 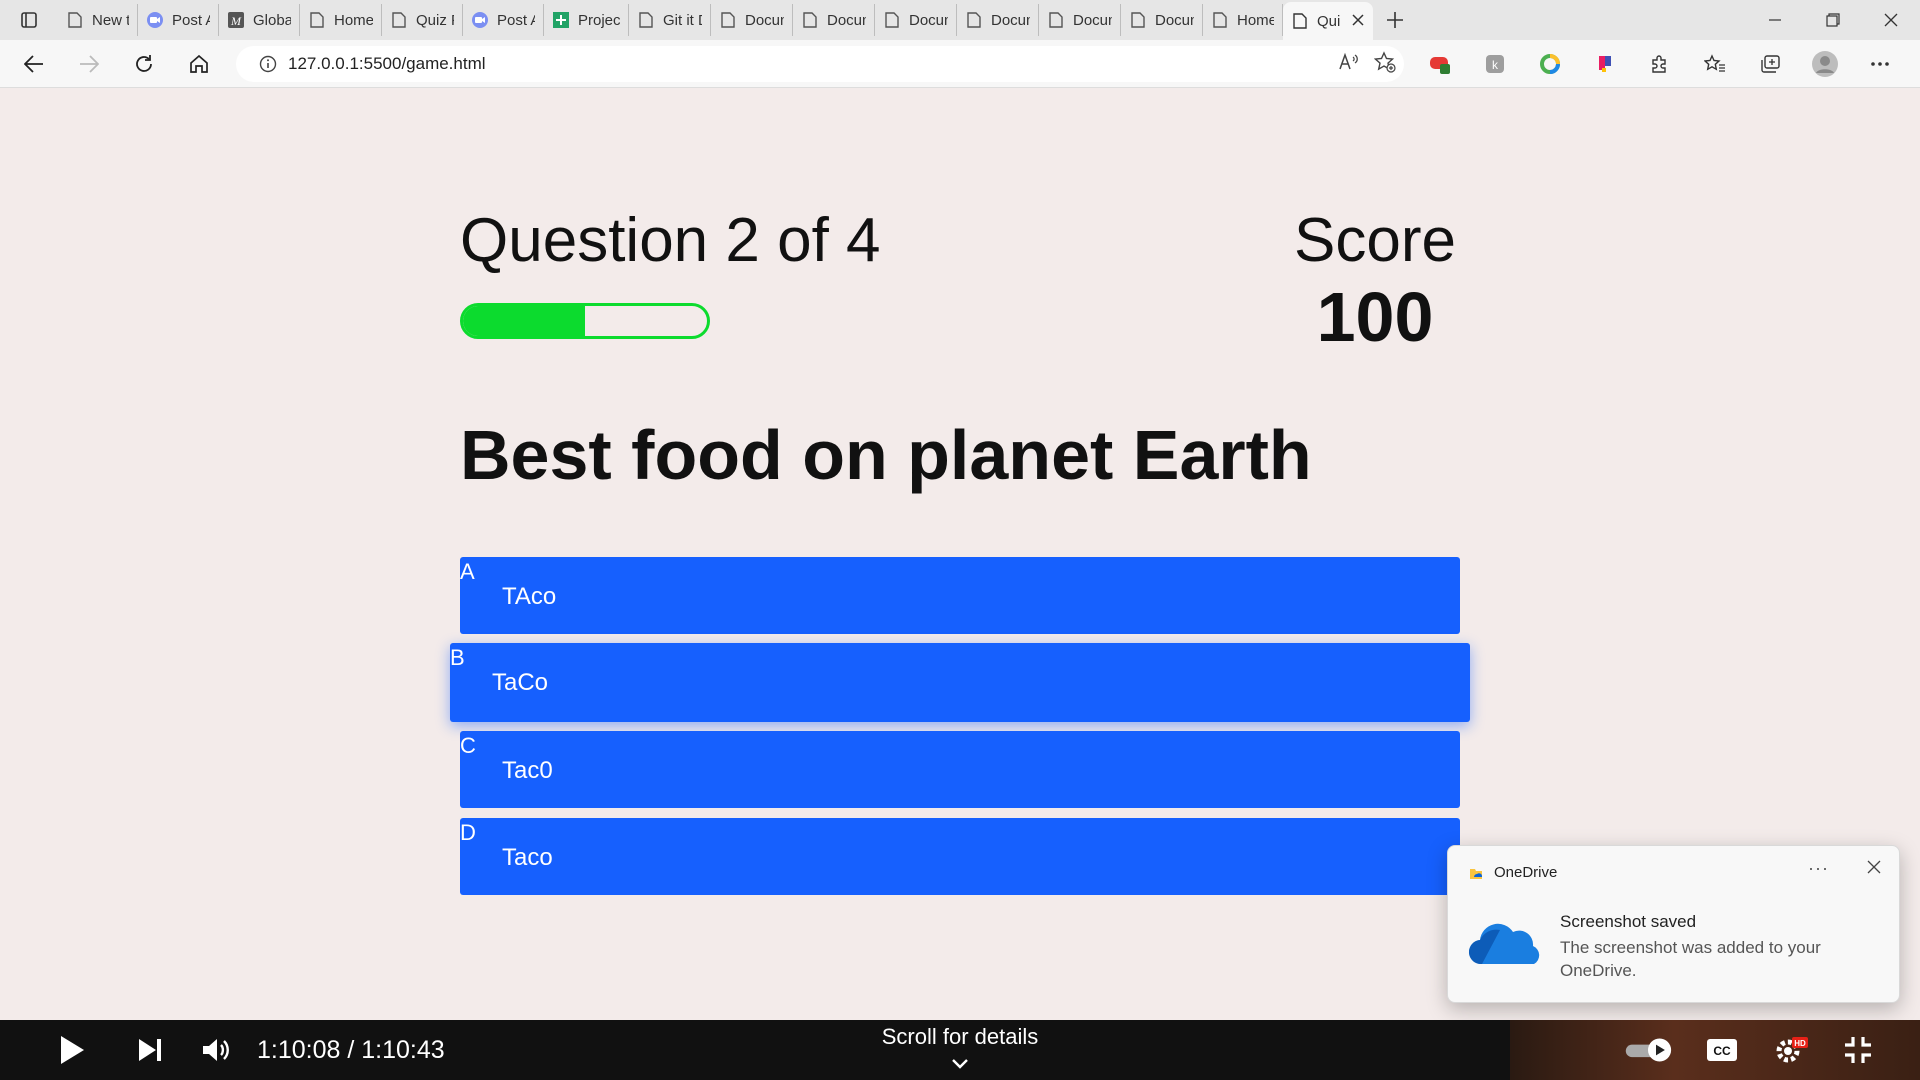 What do you see at coordinates (1358, 21) in the screenshot?
I see `close-tab-icon` at bounding box center [1358, 21].